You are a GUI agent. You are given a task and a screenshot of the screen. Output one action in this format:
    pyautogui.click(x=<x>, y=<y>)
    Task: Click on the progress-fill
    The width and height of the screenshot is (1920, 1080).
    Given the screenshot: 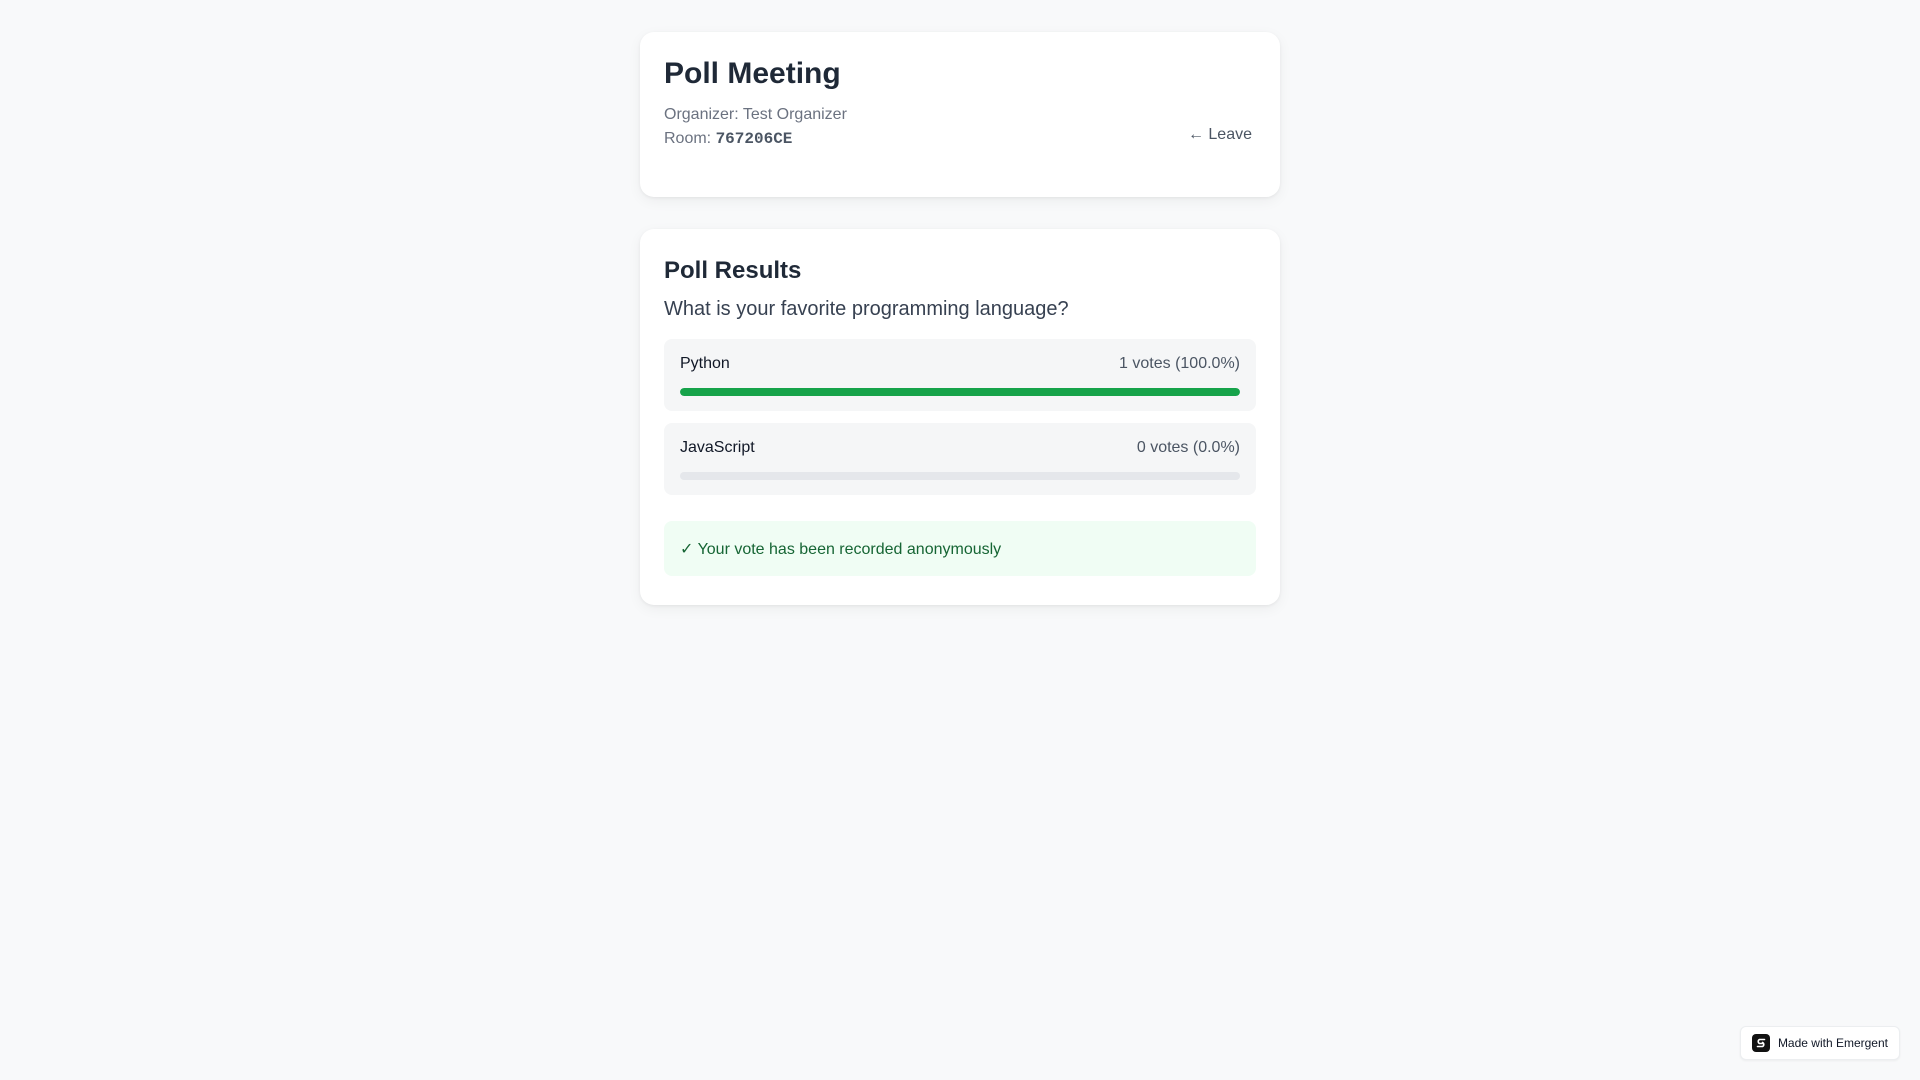 What is the action you would take?
    pyautogui.click(x=960, y=392)
    